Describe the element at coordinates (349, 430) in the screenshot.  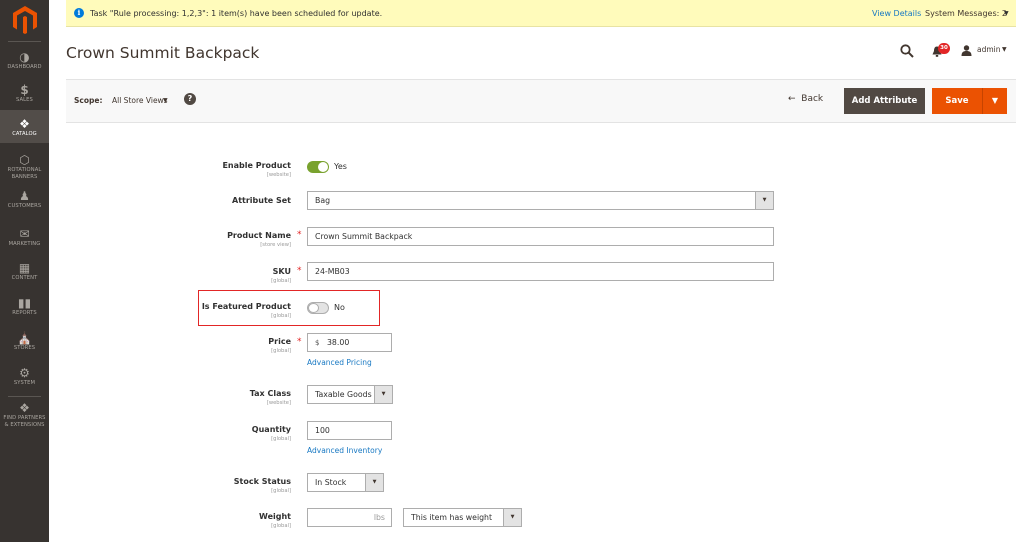
I see `quantity-input: 100` at that location.